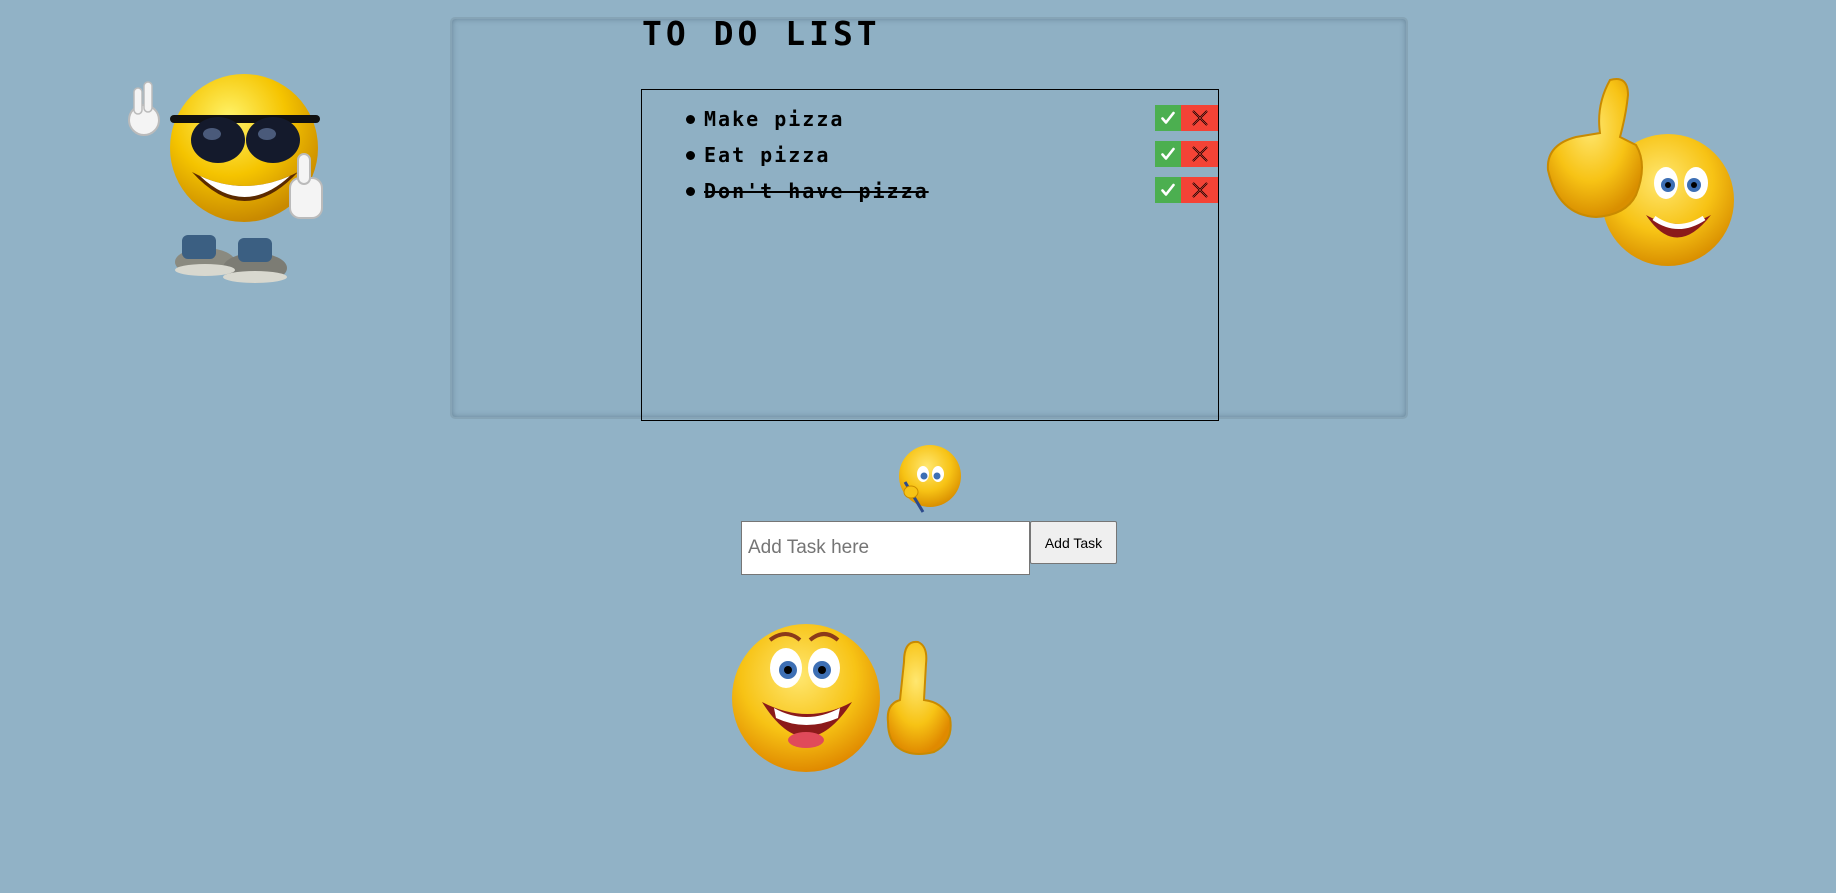 The image size is (1836, 893). What do you see at coordinates (930, 255) in the screenshot?
I see `task-list-container: Make pizza Eat pizza Don't have pizza` at bounding box center [930, 255].